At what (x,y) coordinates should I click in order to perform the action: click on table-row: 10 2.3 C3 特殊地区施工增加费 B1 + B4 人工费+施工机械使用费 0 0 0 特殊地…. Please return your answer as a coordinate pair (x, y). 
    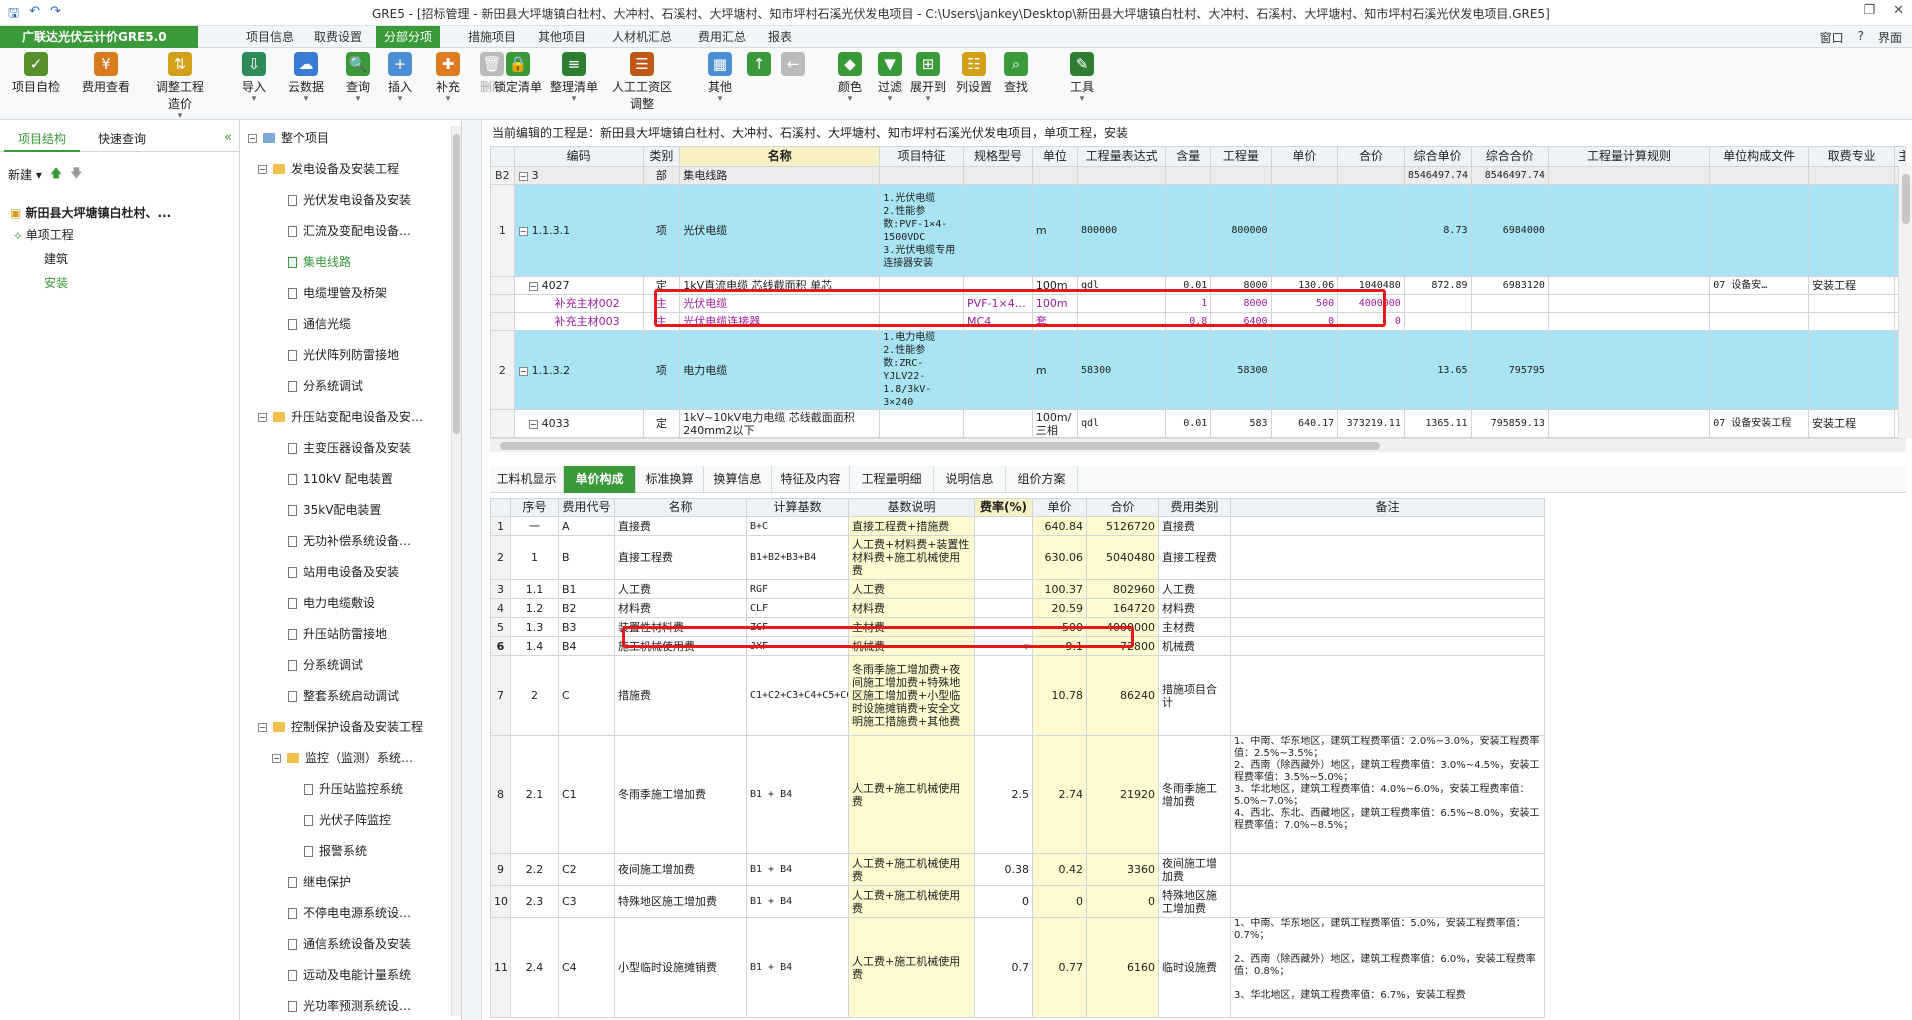
    Looking at the image, I should click on (1017, 901).